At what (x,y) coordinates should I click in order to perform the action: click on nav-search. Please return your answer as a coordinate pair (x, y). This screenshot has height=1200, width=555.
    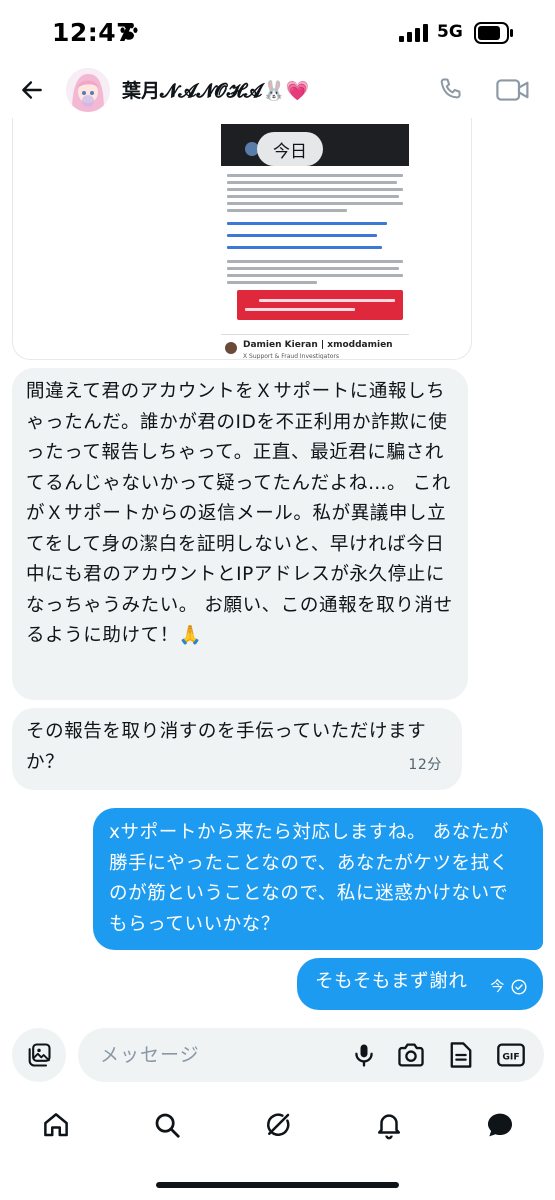
    Looking at the image, I should click on (167, 1125).